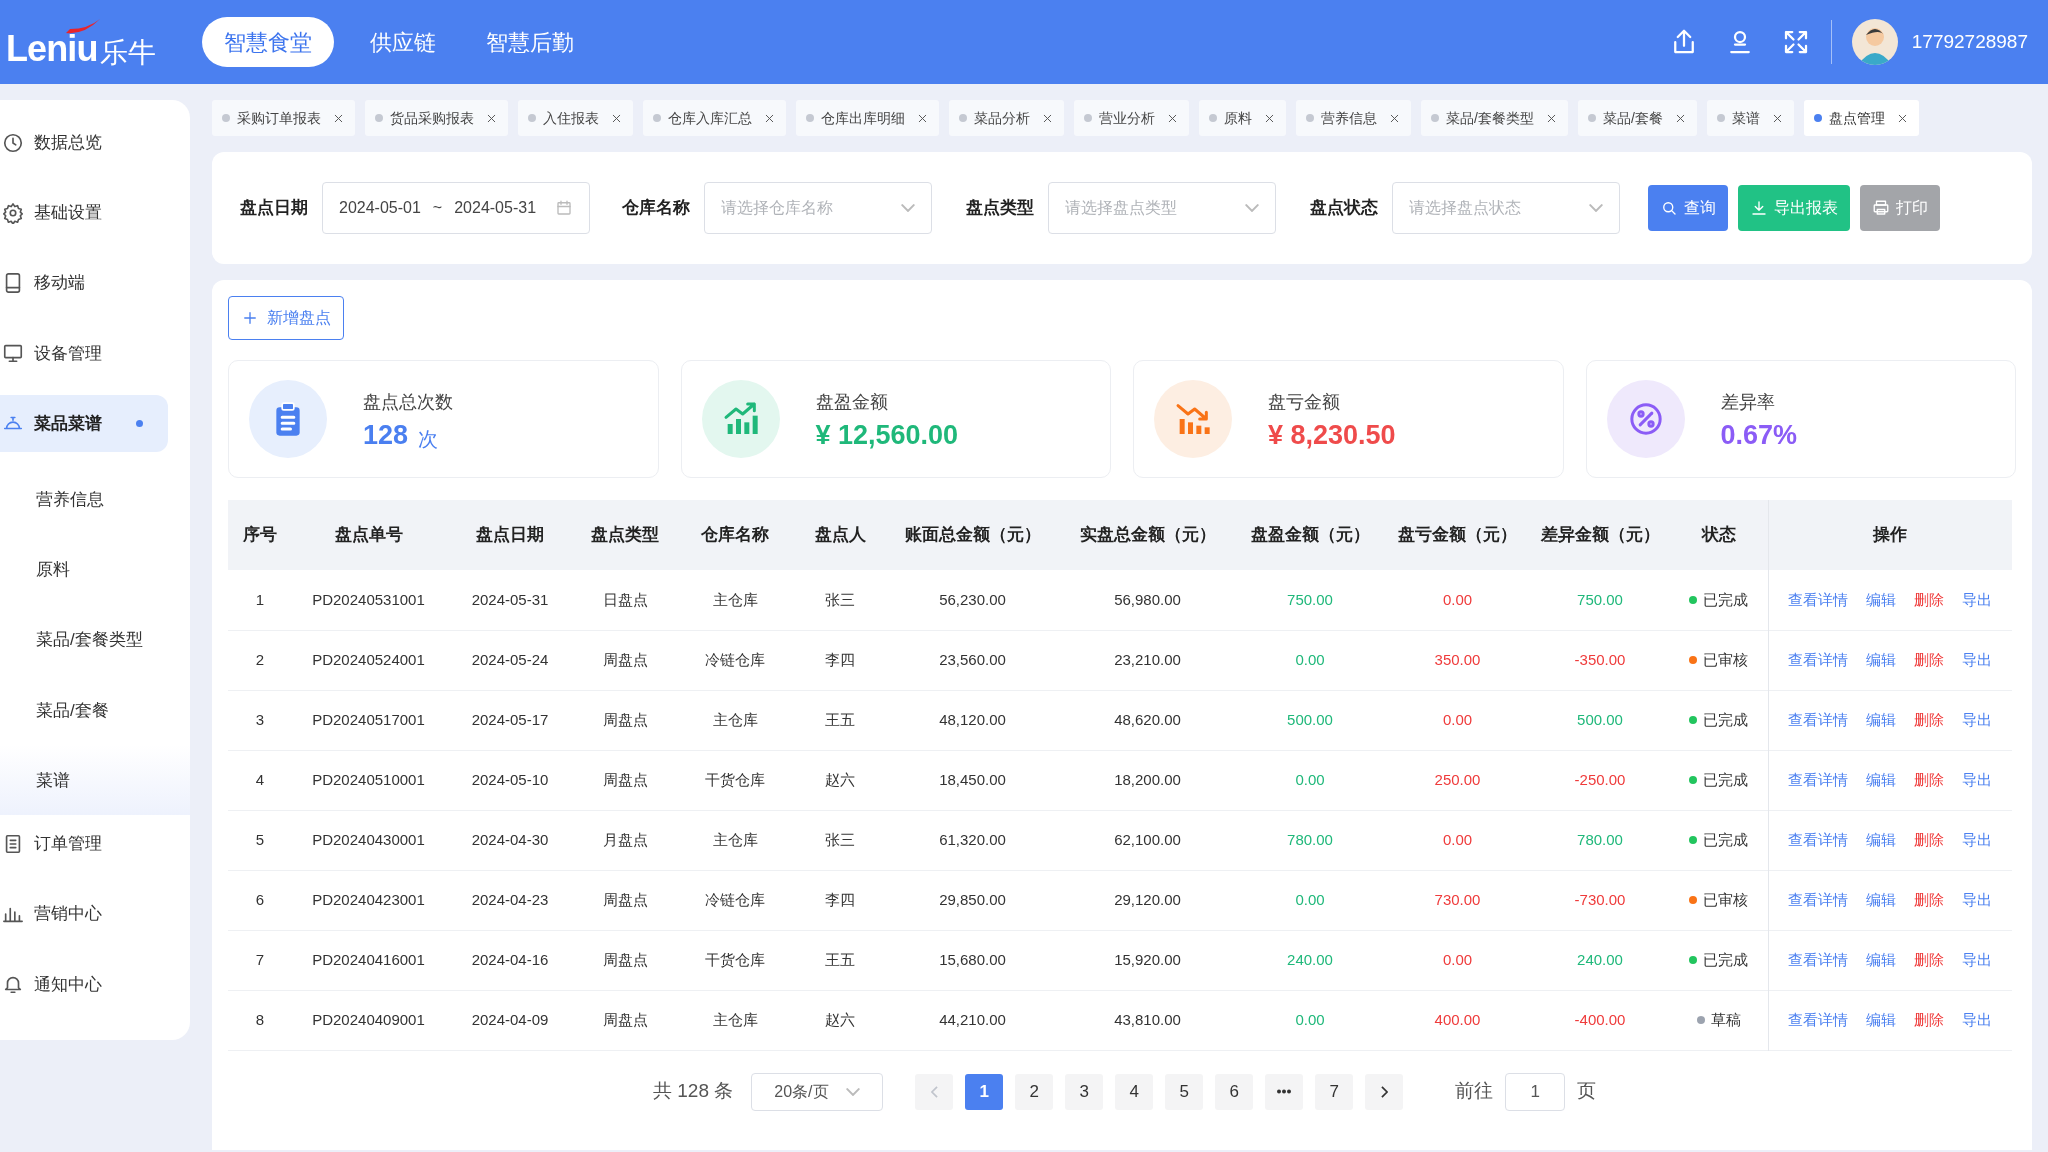 The width and height of the screenshot is (2048, 1152). Describe the element at coordinates (625, 840) in the screenshot. I see `table-cell: 月盘点` at that location.